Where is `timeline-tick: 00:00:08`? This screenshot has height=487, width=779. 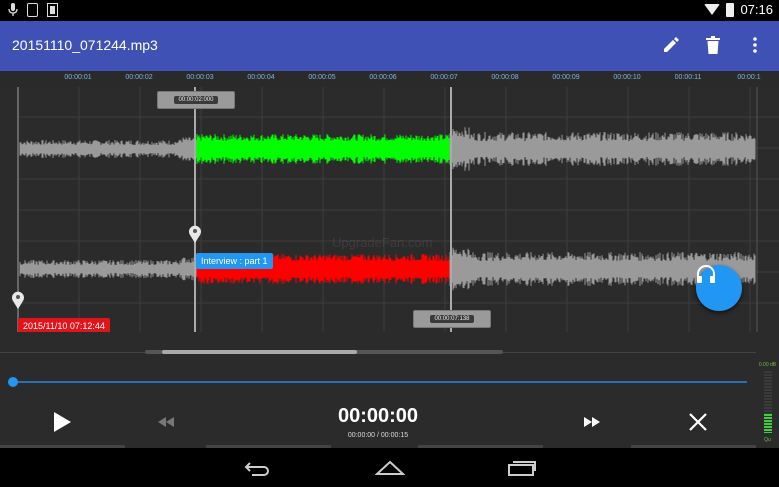 timeline-tick: 00:00:08 is located at coordinates (505, 77).